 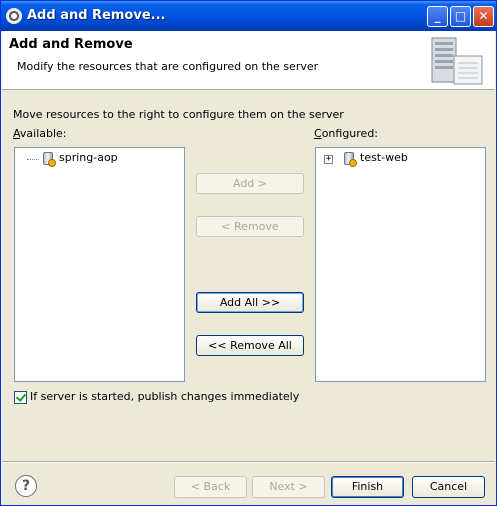 I want to click on maximize-button: □, so click(x=460, y=16).